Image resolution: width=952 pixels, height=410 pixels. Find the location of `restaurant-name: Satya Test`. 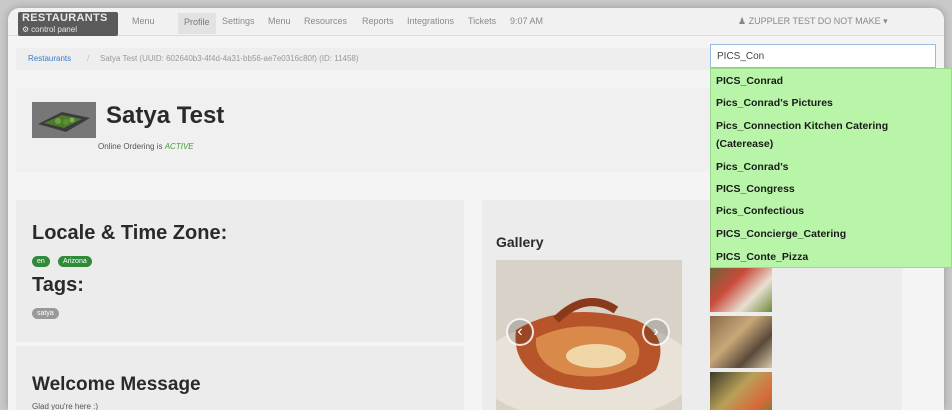

restaurant-name: Satya Test is located at coordinates (165, 115).